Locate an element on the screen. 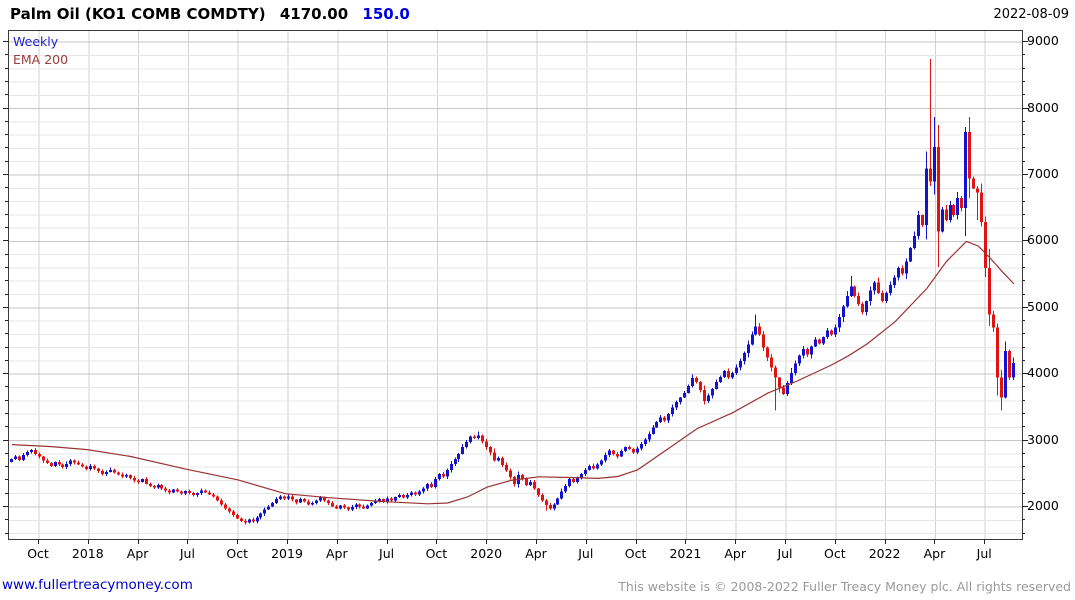 The height and width of the screenshot is (600, 1075). price-change: 150.0 is located at coordinates (386, 14).